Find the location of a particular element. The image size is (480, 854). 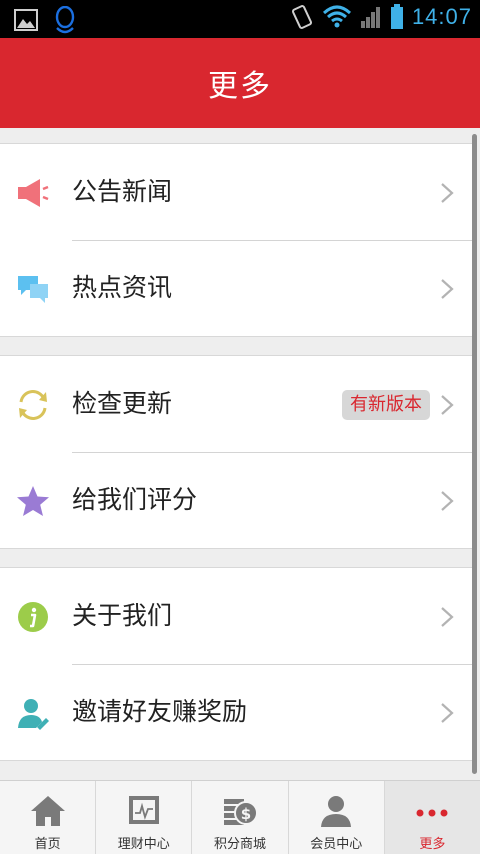

chat-bubbles-icon is located at coordinates (33, 289).